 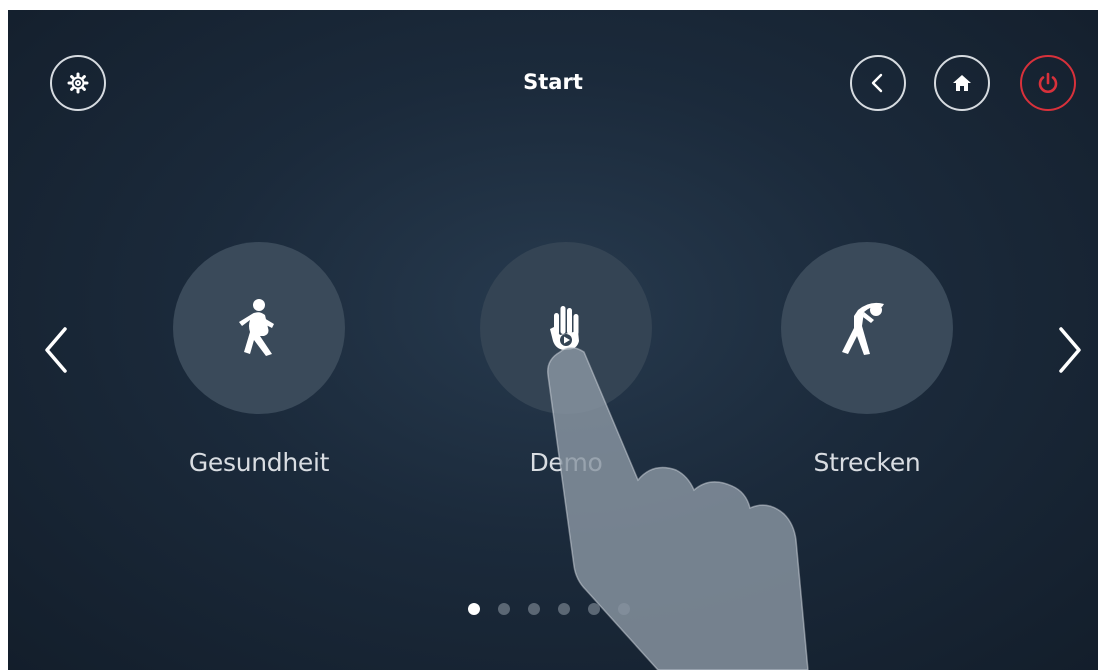 I want to click on carousel-next-button, so click(x=1070, y=350).